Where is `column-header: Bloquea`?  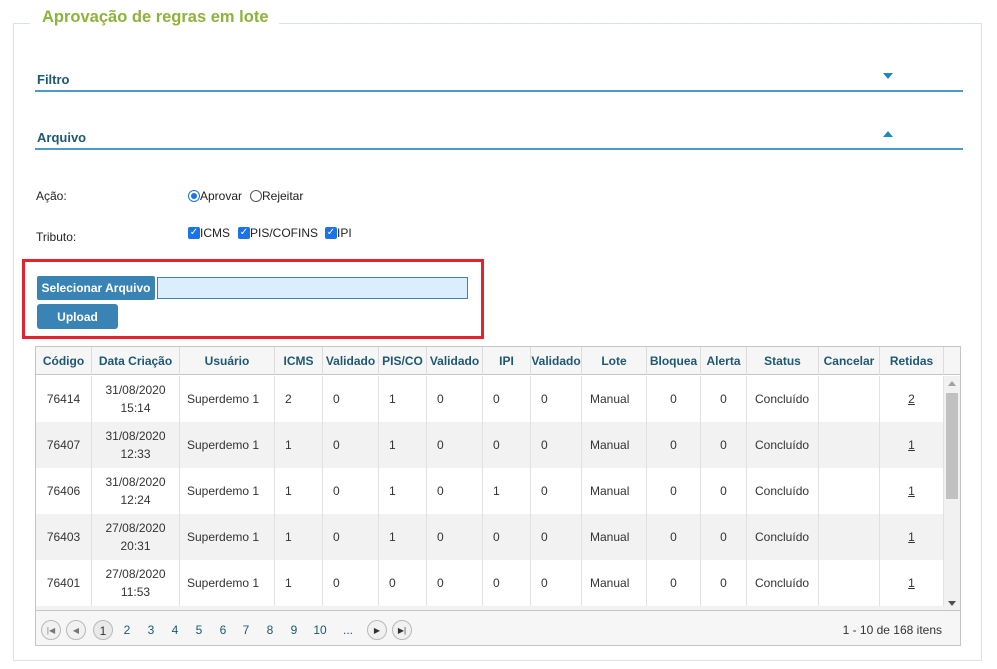
column-header: Bloquea is located at coordinates (674, 361).